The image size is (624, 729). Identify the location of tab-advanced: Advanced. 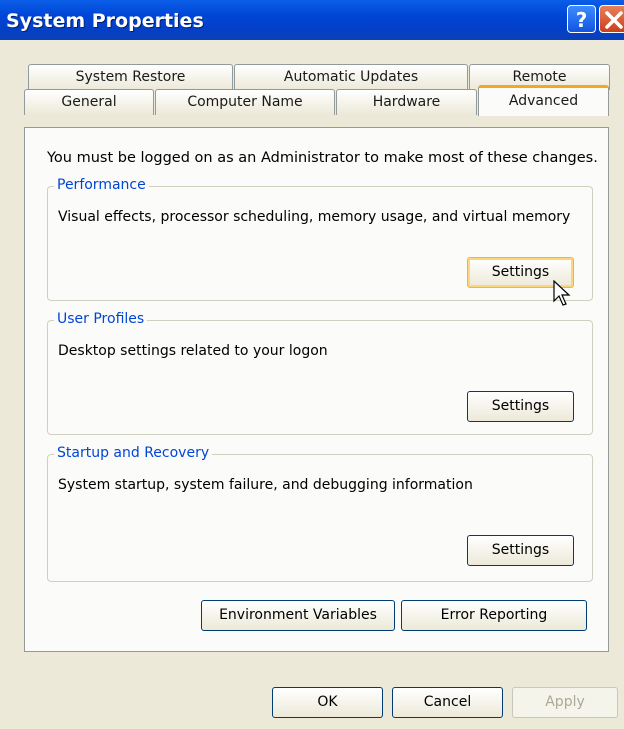
(543, 100).